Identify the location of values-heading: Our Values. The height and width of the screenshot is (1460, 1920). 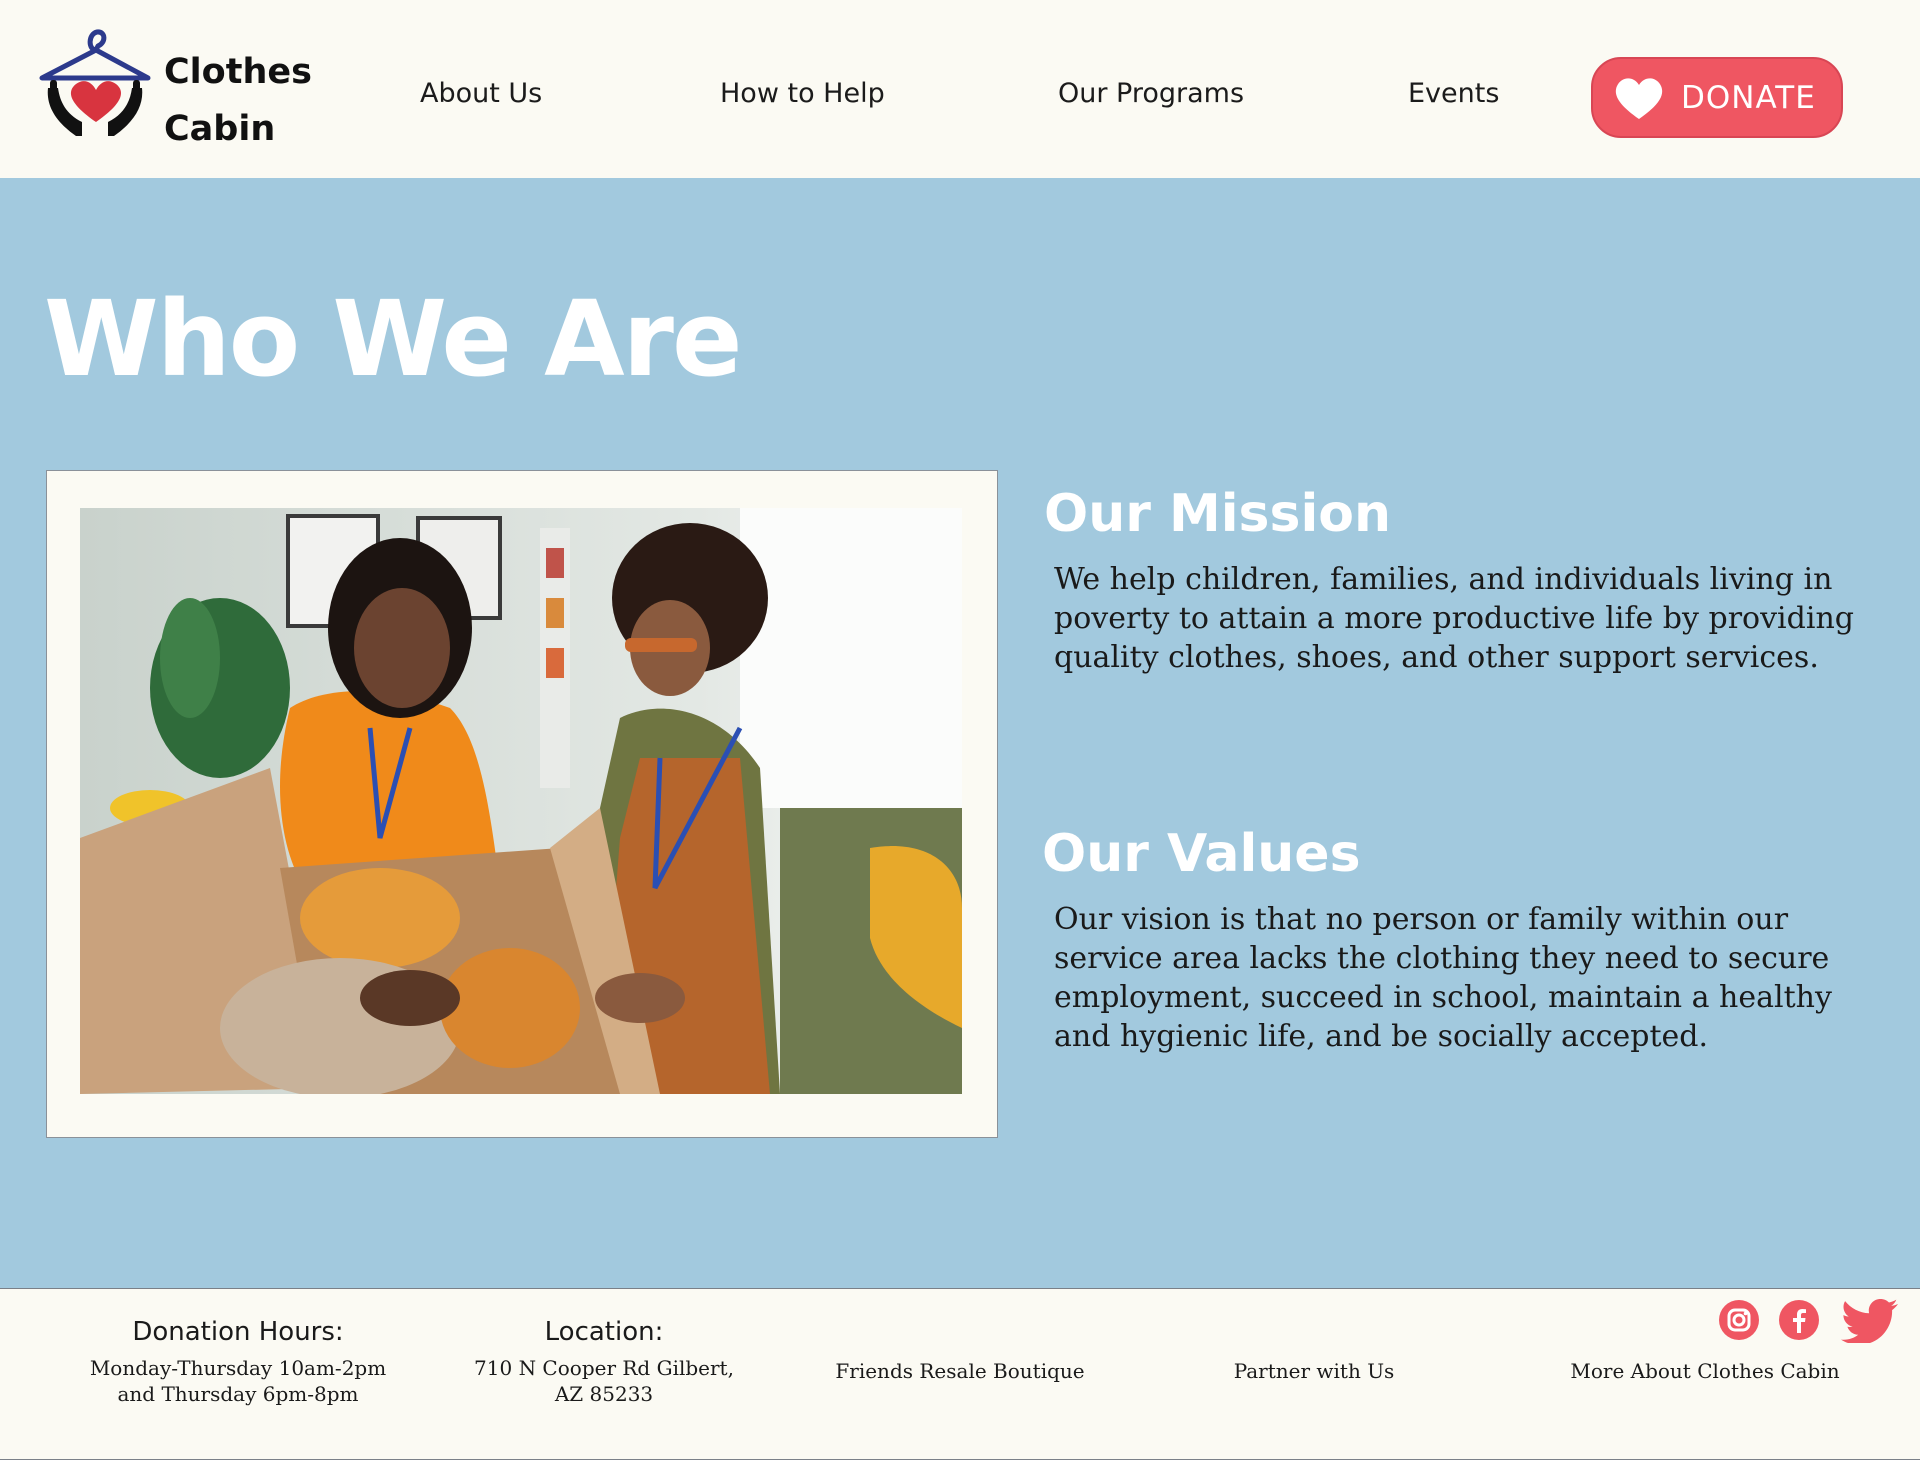
(1201, 854).